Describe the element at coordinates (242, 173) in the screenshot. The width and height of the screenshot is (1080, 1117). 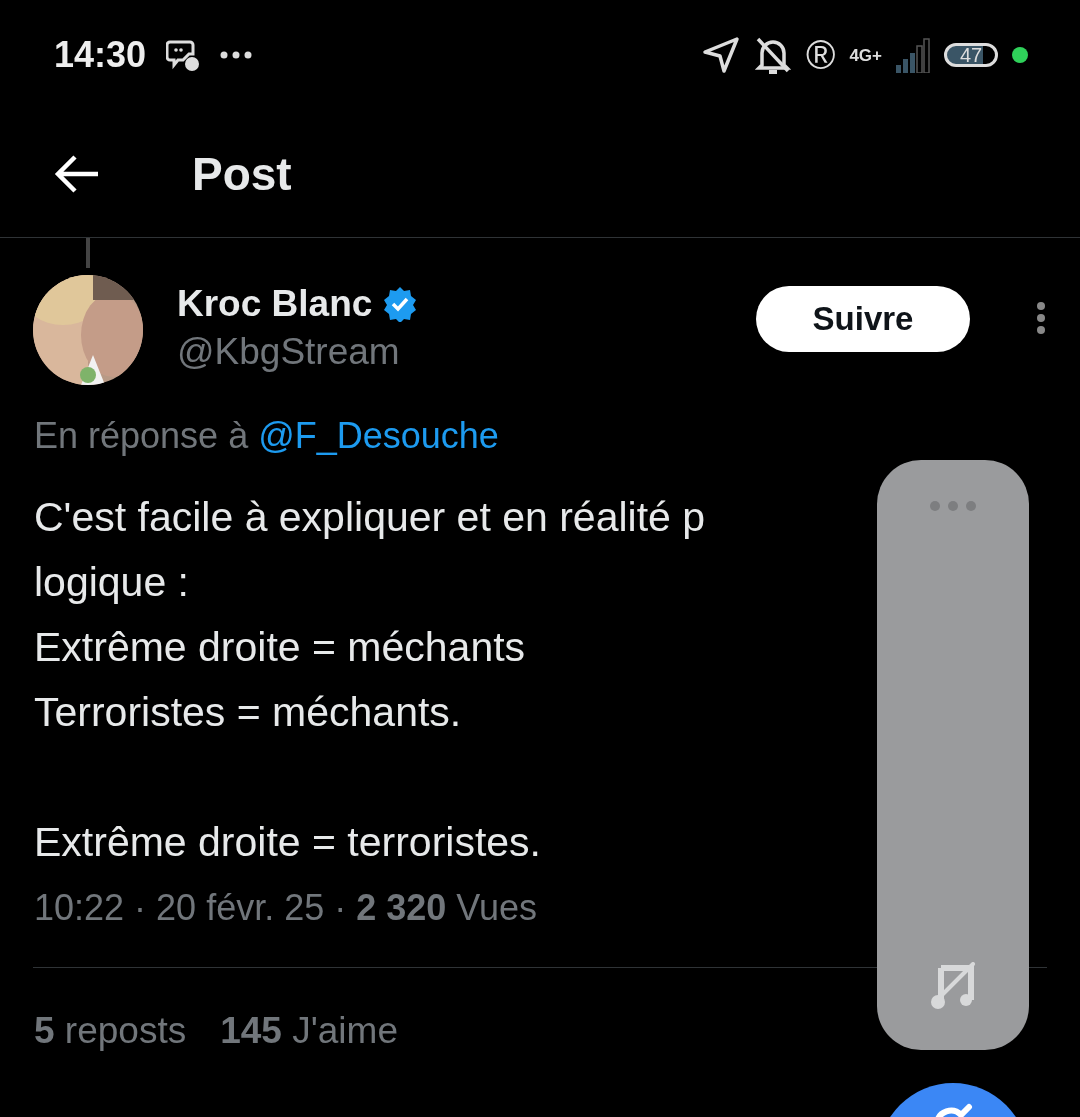
I see `page-title: Post` at that location.